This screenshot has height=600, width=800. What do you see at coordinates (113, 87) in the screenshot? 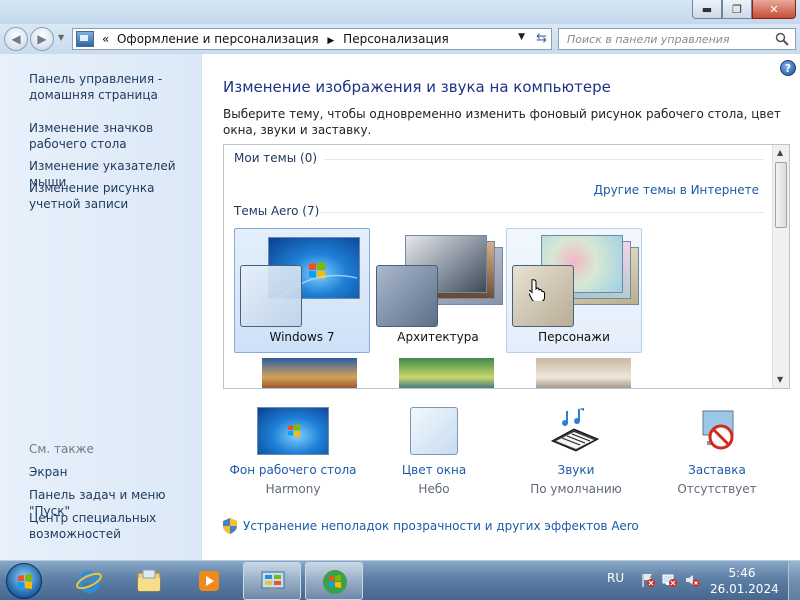
I see `sidebar-link-control-panel-home: Панель управления - домашняя страница` at bounding box center [113, 87].